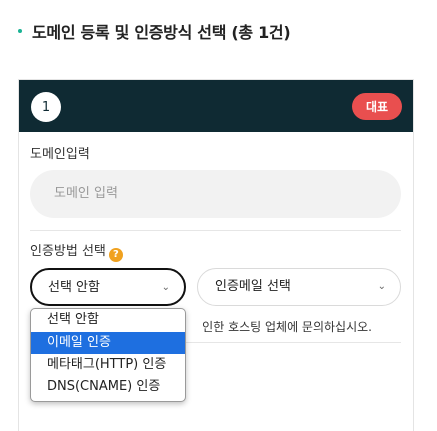 The image size is (437, 431). Describe the element at coordinates (108, 287) in the screenshot. I see `method-select: 선택 안함 ⌄` at that location.